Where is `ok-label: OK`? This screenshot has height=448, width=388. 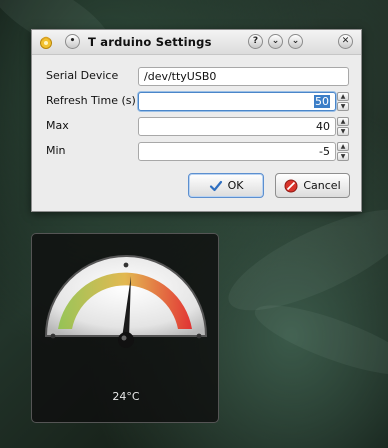 ok-label: OK is located at coordinates (235, 185).